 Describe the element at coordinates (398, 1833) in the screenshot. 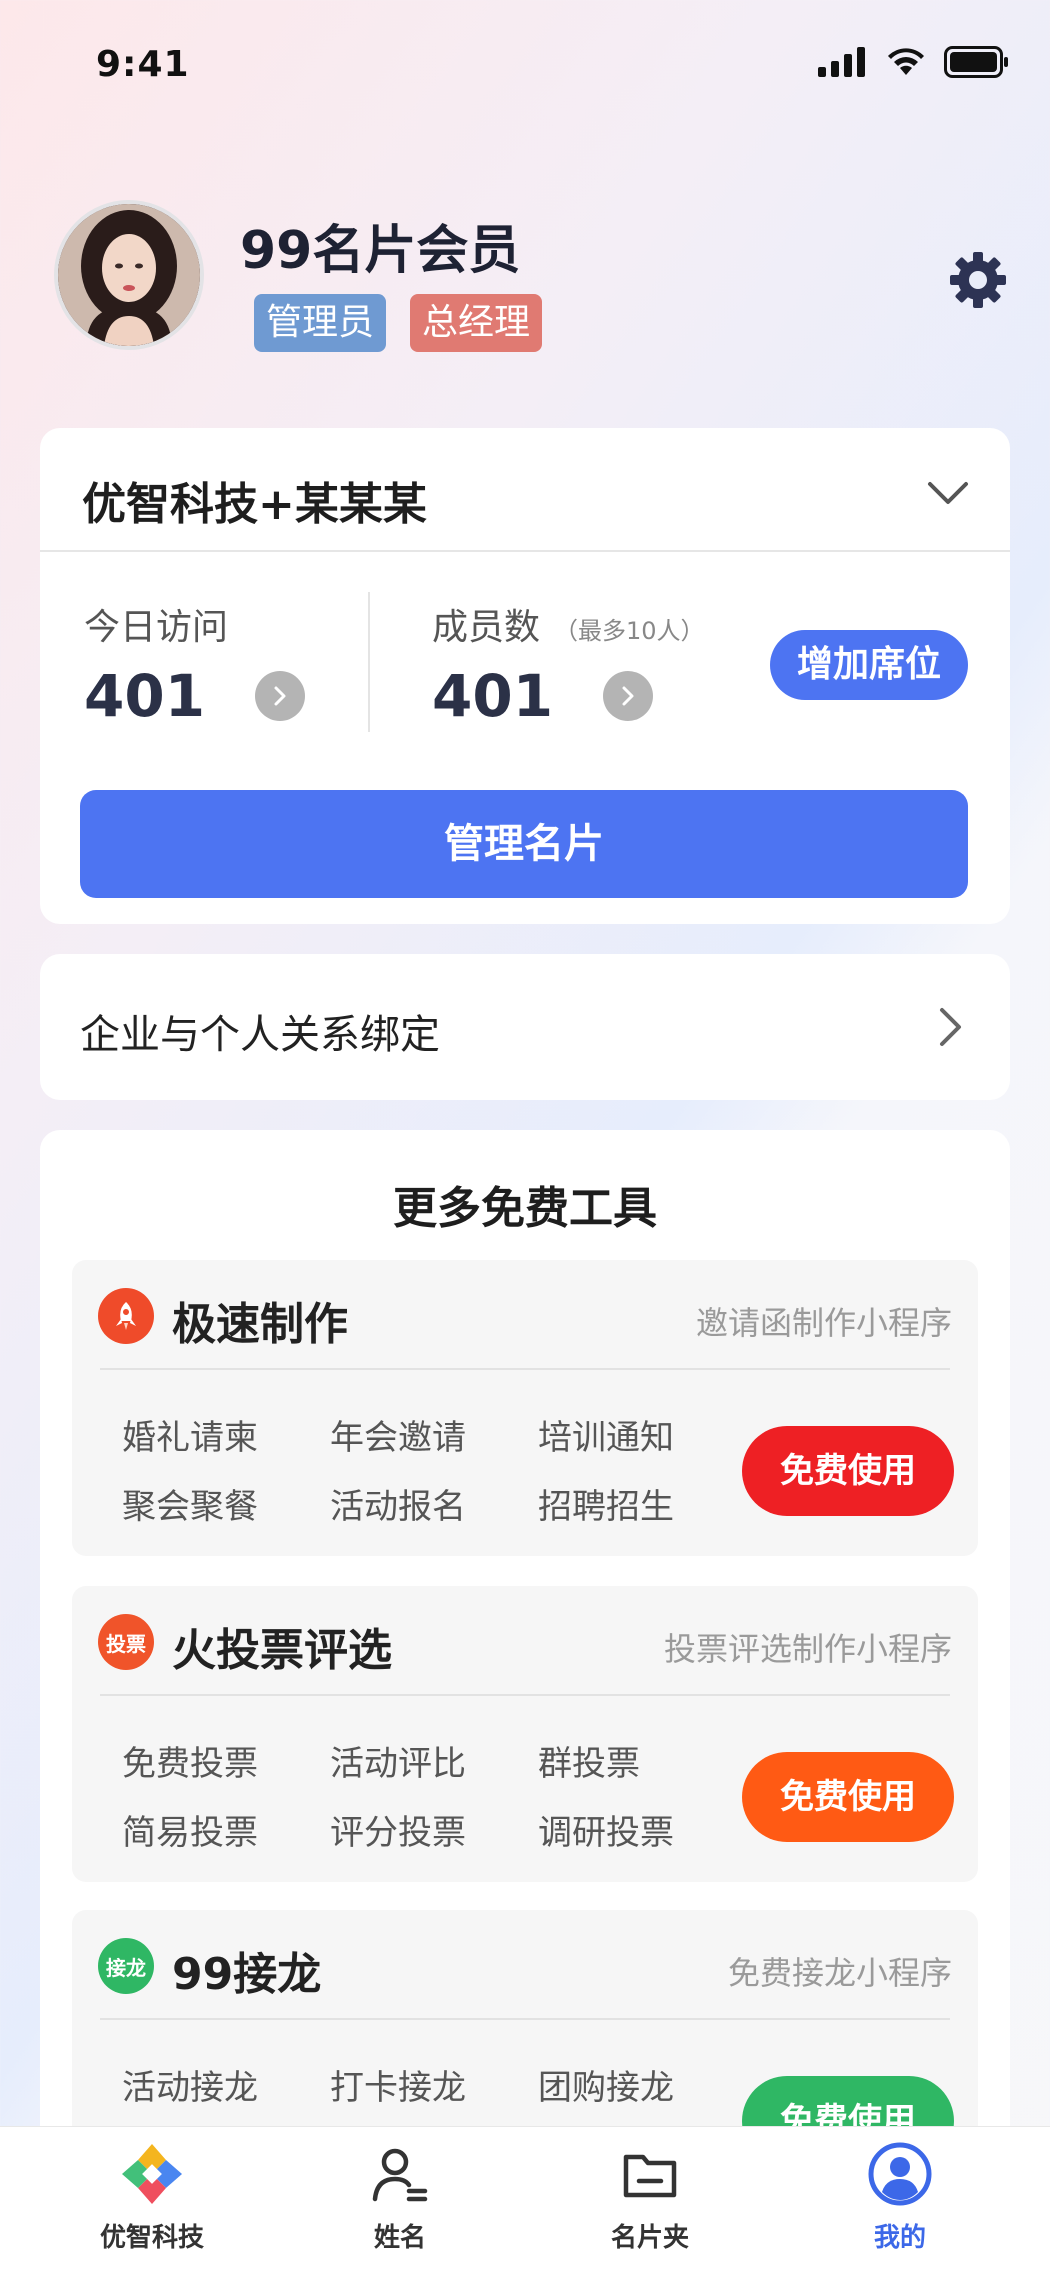

I see `tool-tag: 评分投票` at that location.